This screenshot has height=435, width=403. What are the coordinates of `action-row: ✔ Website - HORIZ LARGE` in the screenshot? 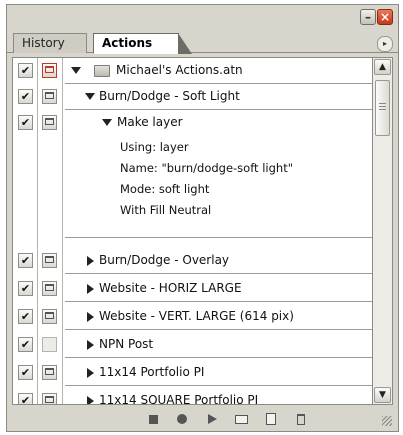 It's located at (192, 289).